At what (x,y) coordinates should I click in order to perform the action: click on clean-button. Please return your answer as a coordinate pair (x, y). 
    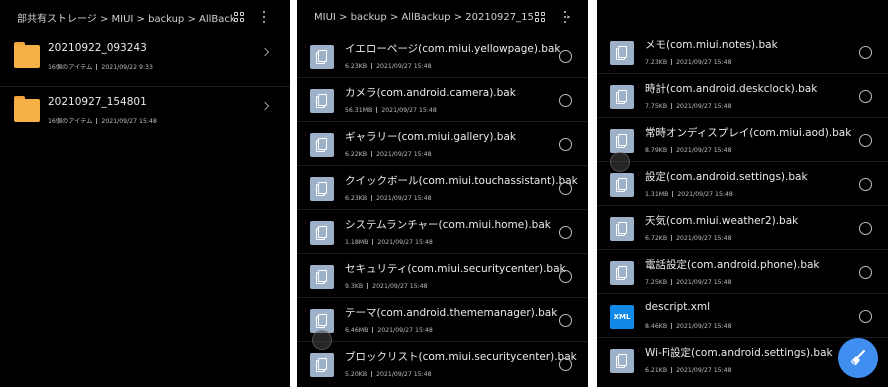
    Looking at the image, I should click on (858, 358).